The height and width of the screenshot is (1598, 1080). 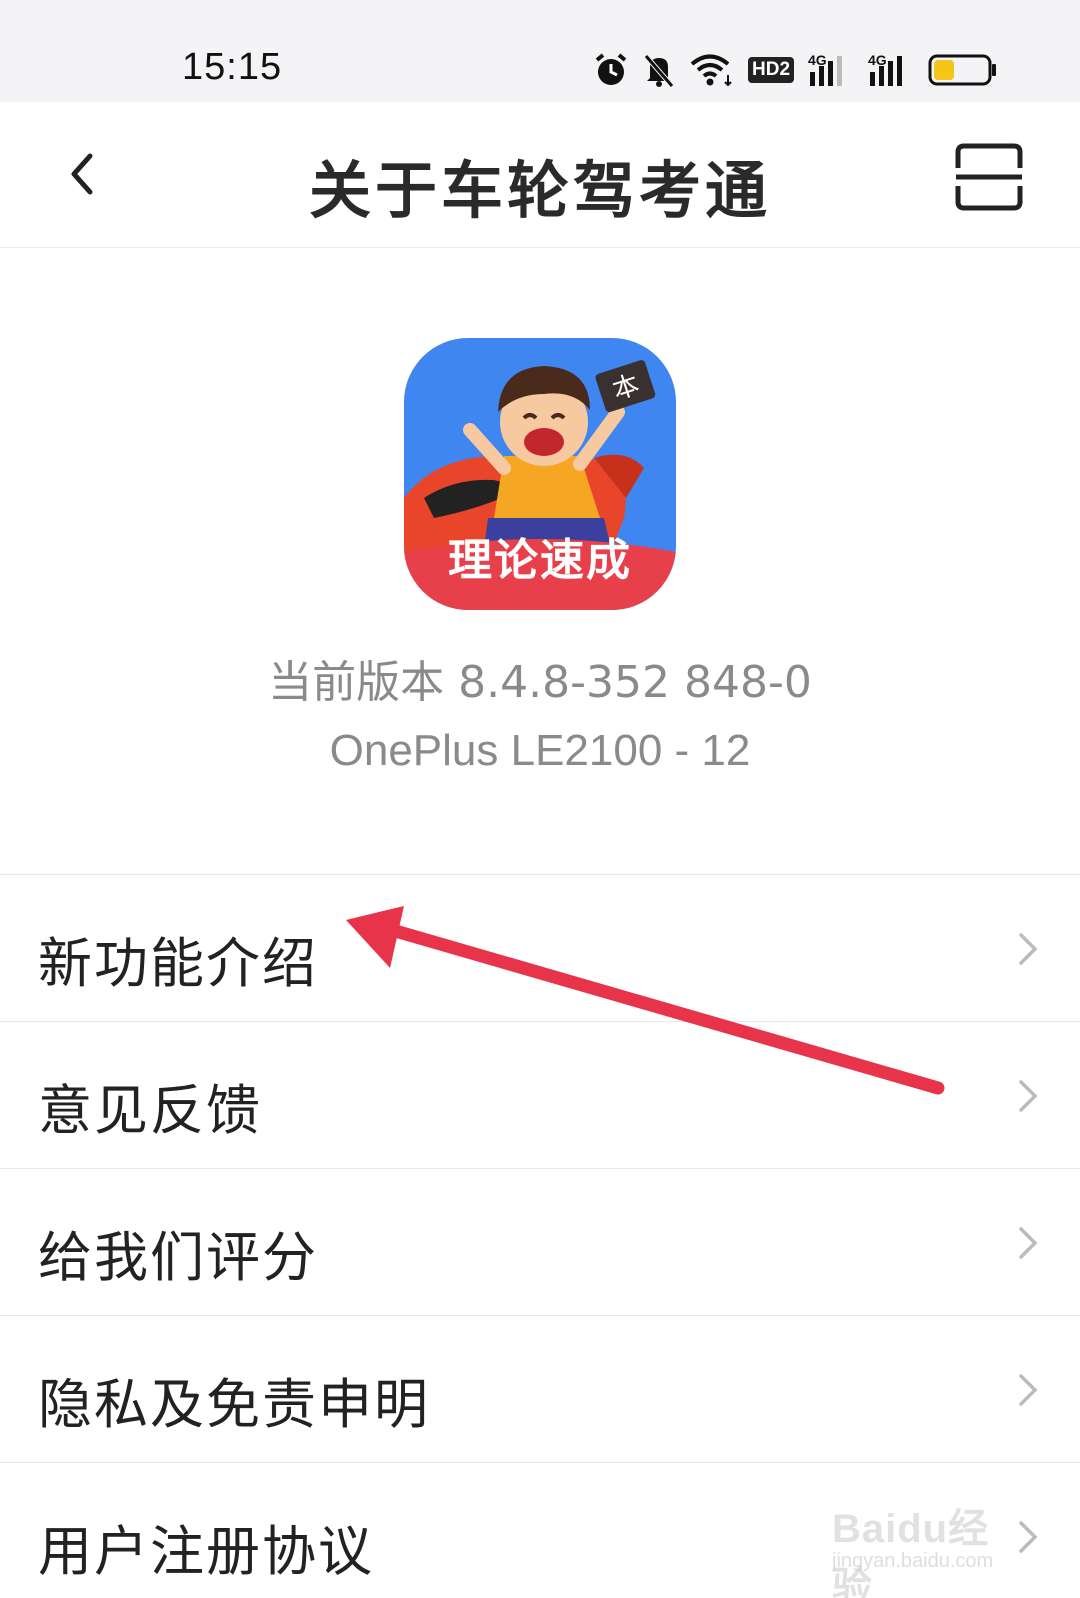 What do you see at coordinates (232, 67) in the screenshot?
I see `status-time: 15:15` at bounding box center [232, 67].